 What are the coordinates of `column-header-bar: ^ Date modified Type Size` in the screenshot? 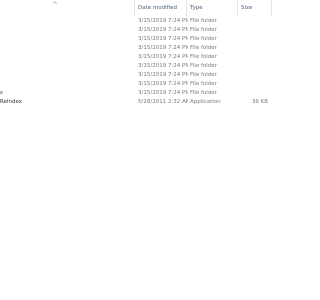 It's located at (150, 8).